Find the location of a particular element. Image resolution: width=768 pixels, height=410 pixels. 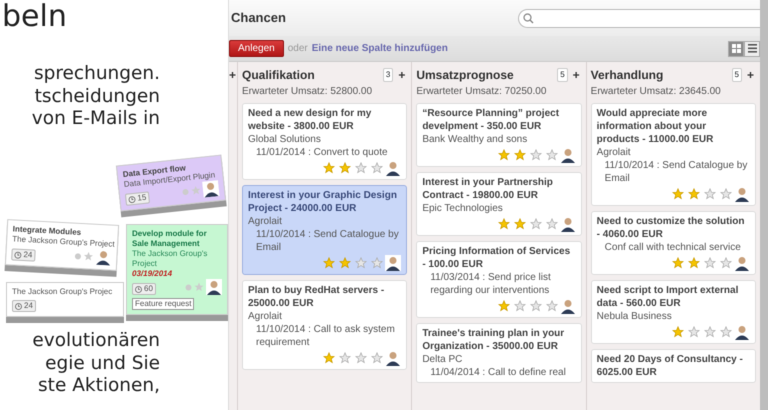

opportunity-card: Trainee's training plan in your Organization - 35000.00 EUR Delta PC 11/04/2014 : Call to define real is located at coordinates (499, 353).